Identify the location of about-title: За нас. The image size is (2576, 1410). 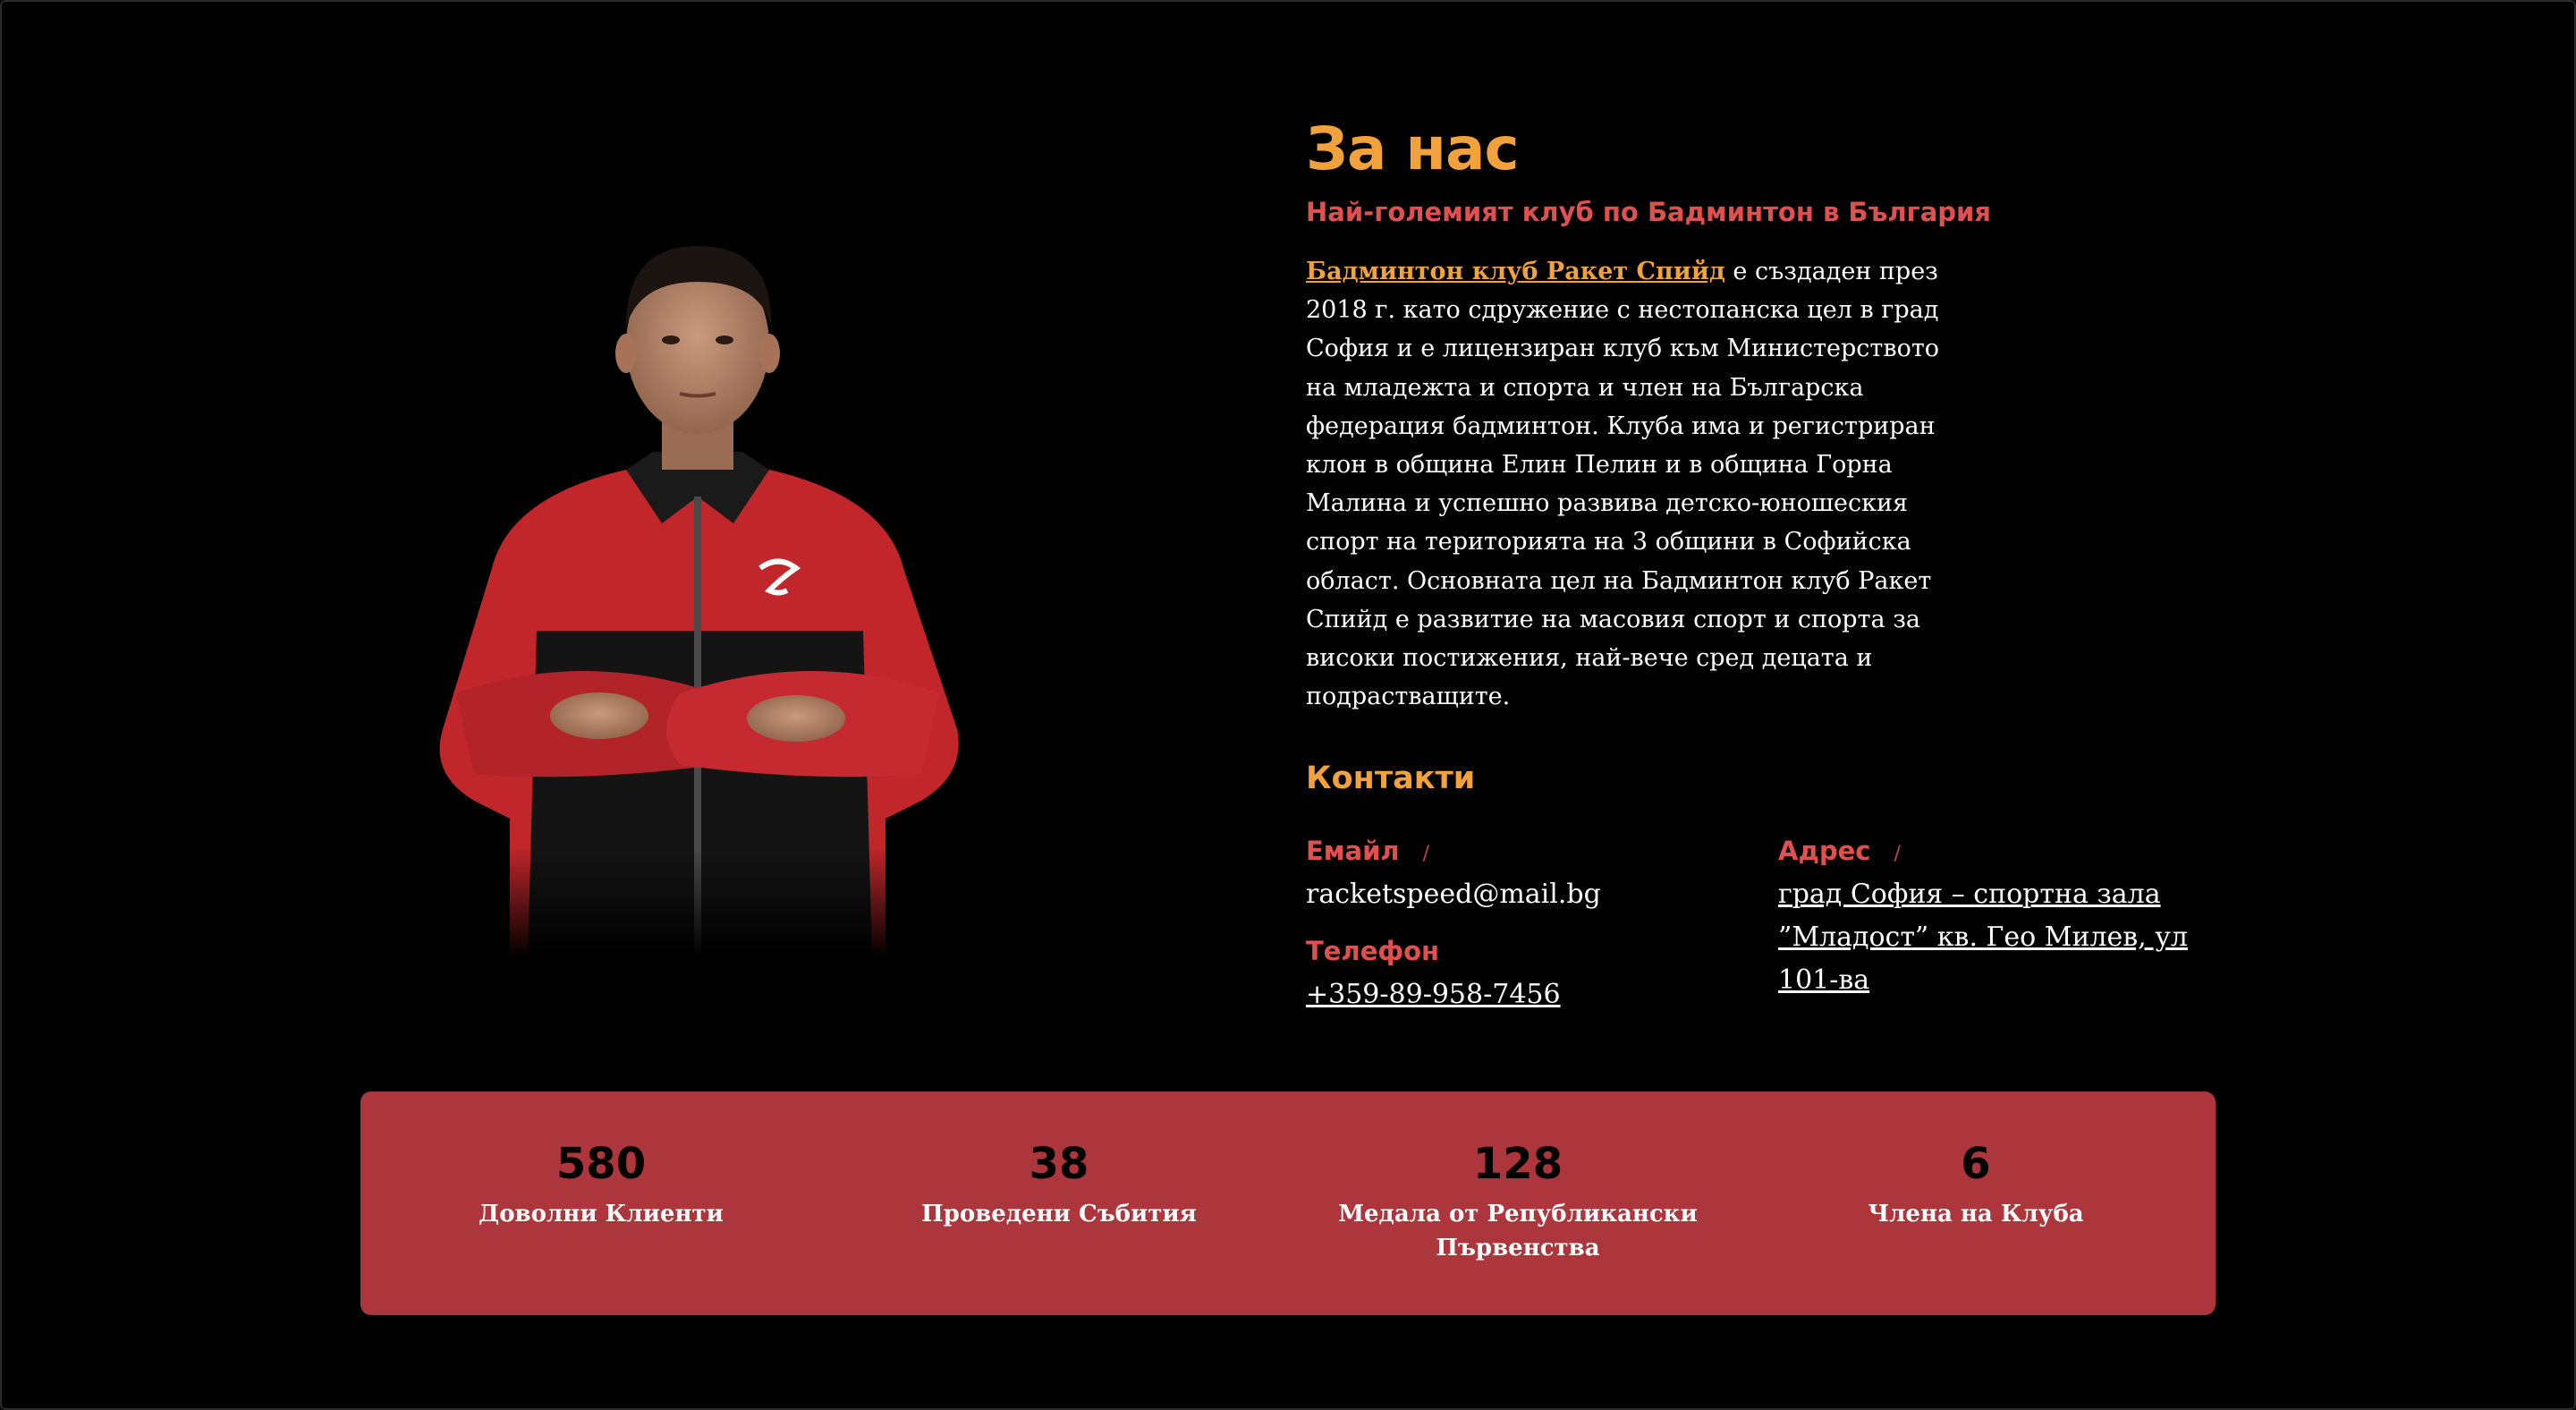
(1413, 149).